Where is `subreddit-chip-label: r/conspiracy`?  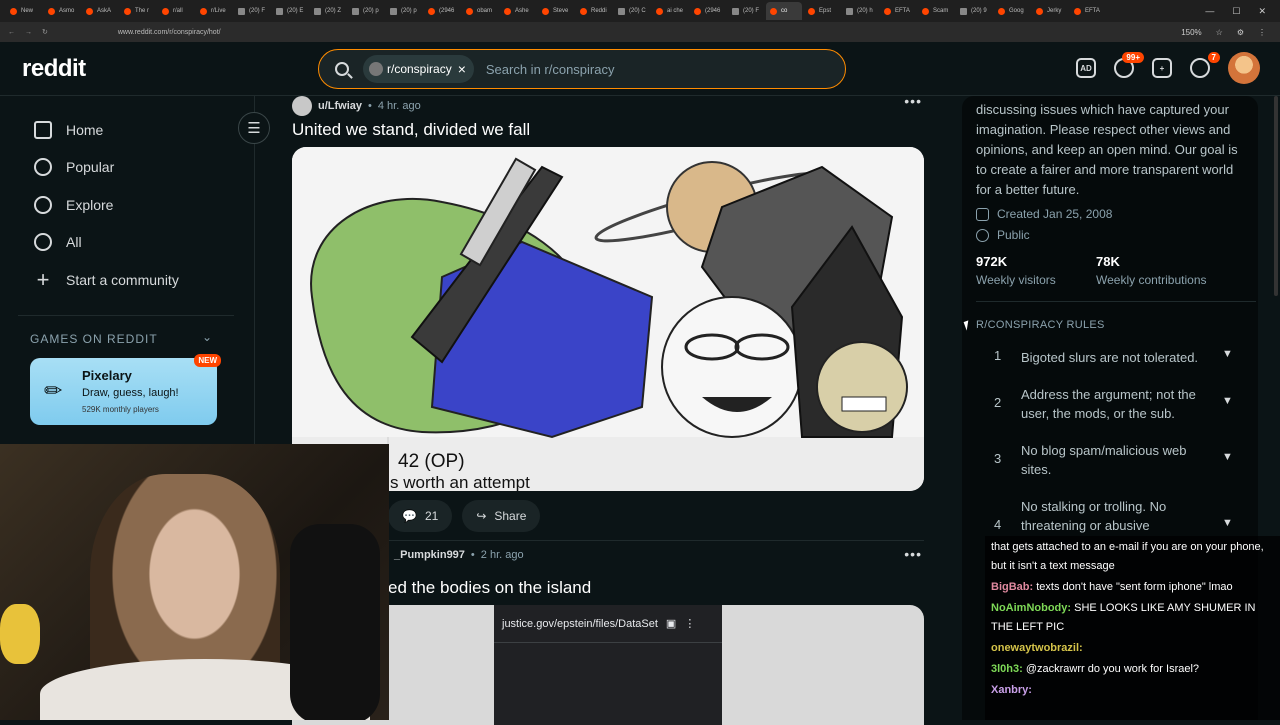 subreddit-chip-label: r/conspiracy is located at coordinates (419, 69).